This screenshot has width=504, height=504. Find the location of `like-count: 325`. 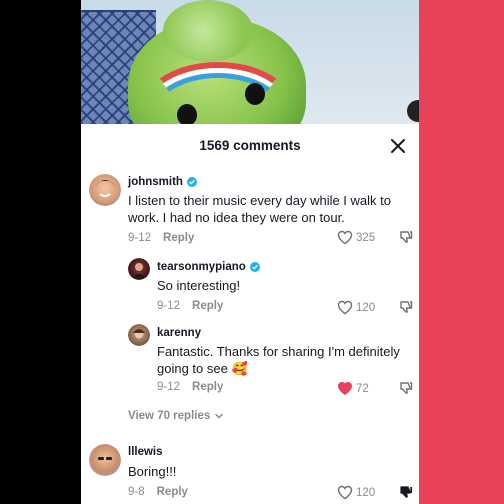

like-count: 325 is located at coordinates (366, 237).